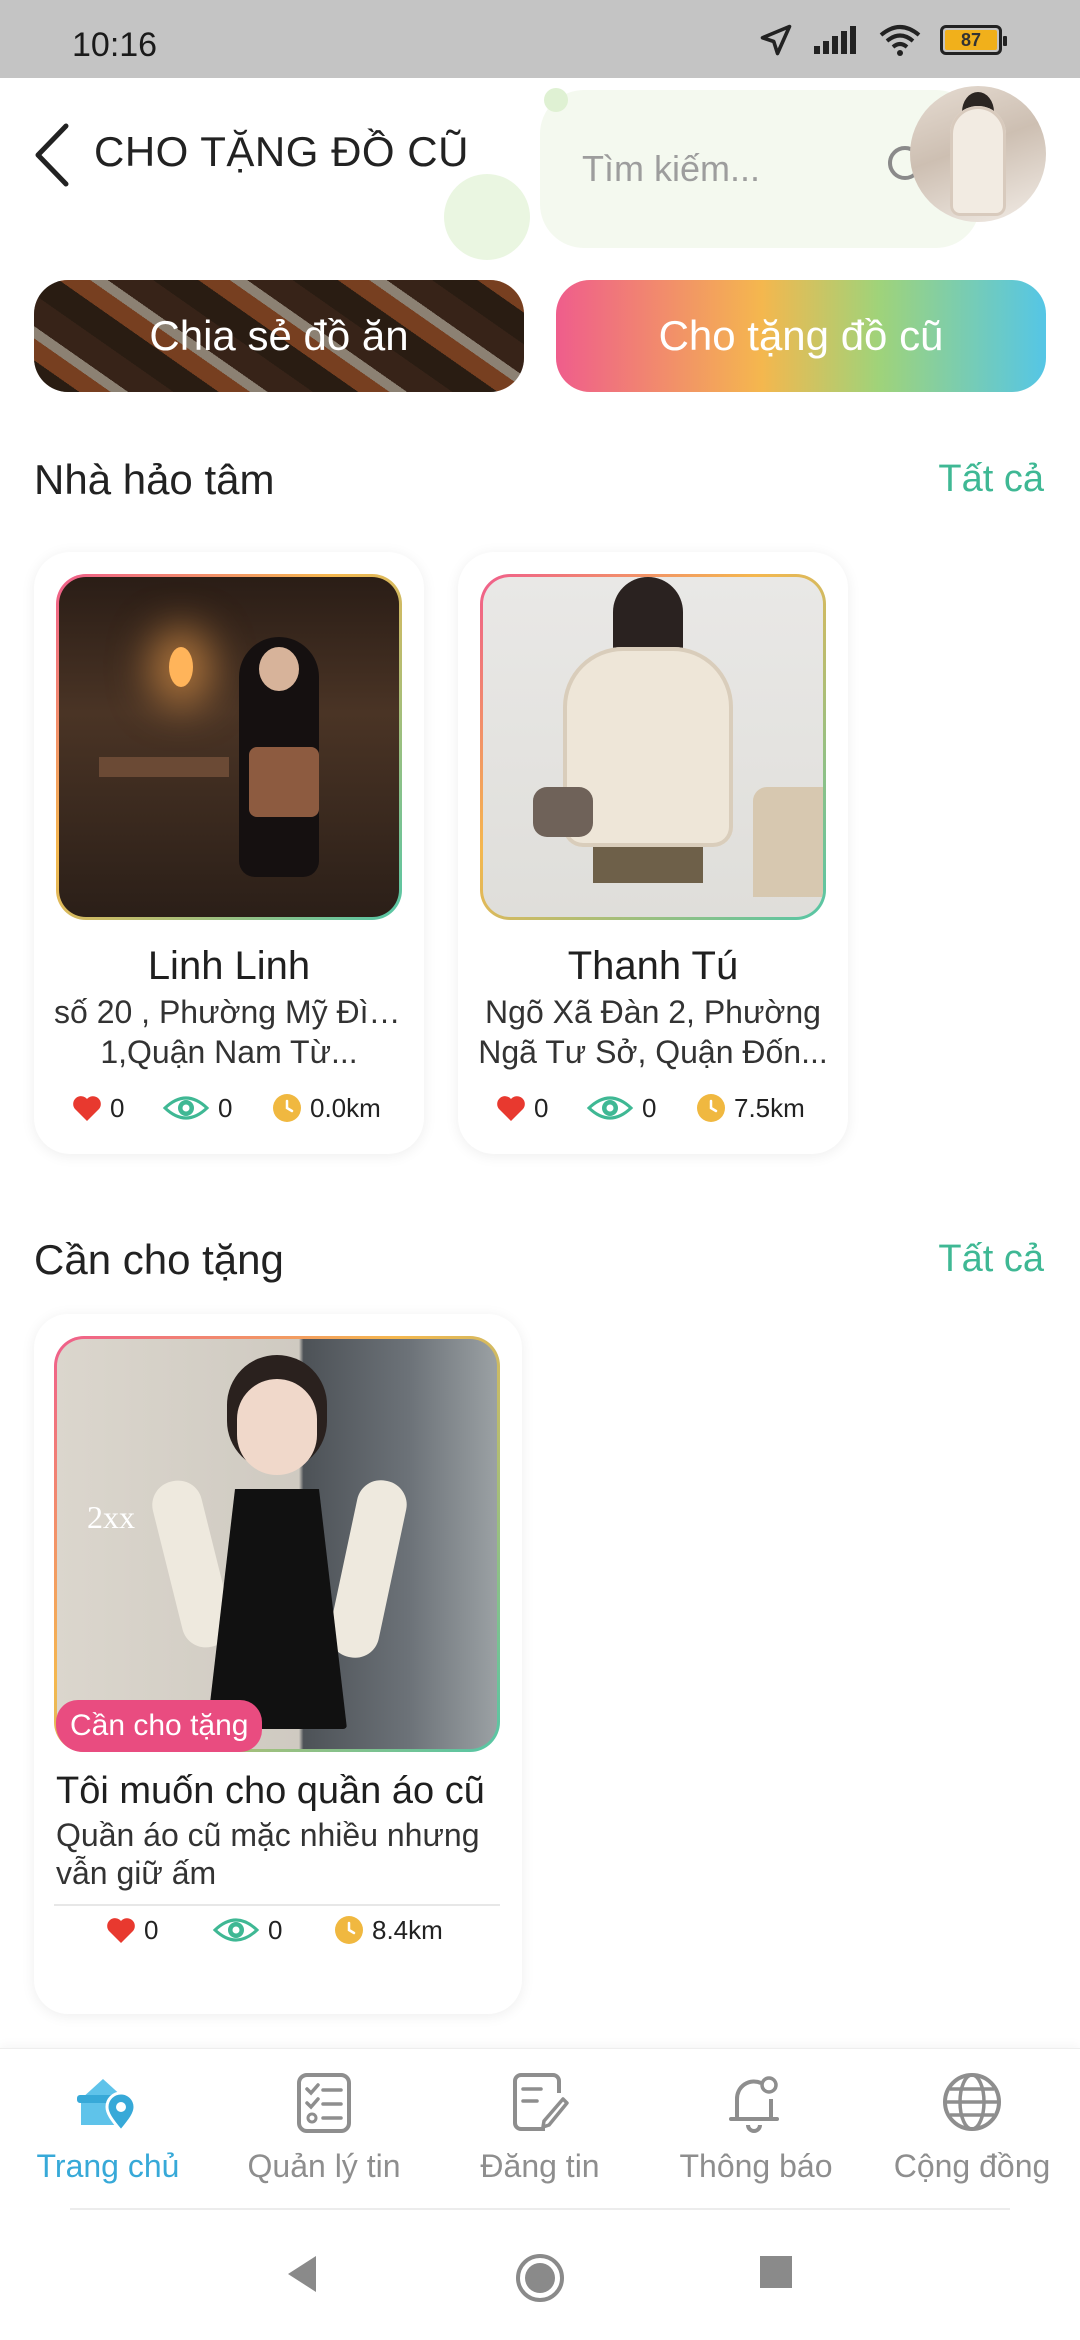  I want to click on donor-stats: 0 0 7.5km, so click(650, 1108).